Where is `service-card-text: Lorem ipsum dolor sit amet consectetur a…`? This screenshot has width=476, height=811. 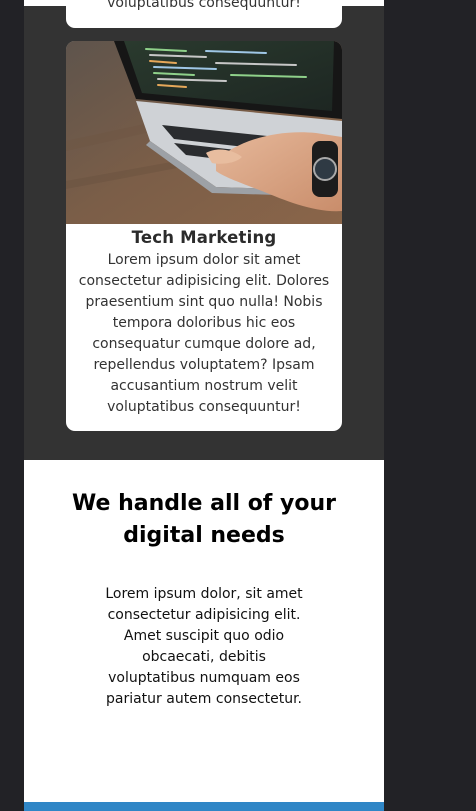
service-card-text: Lorem ipsum dolor sit amet consectetur a… is located at coordinates (204, 333).